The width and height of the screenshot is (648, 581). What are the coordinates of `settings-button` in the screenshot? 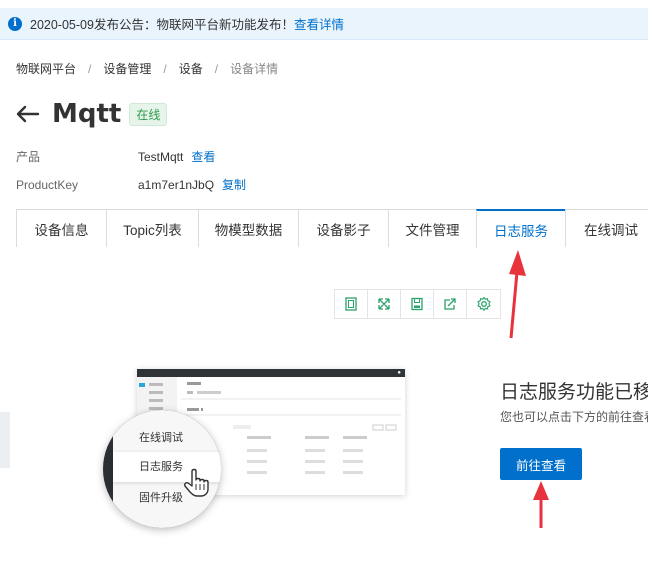 It's located at (483, 304).